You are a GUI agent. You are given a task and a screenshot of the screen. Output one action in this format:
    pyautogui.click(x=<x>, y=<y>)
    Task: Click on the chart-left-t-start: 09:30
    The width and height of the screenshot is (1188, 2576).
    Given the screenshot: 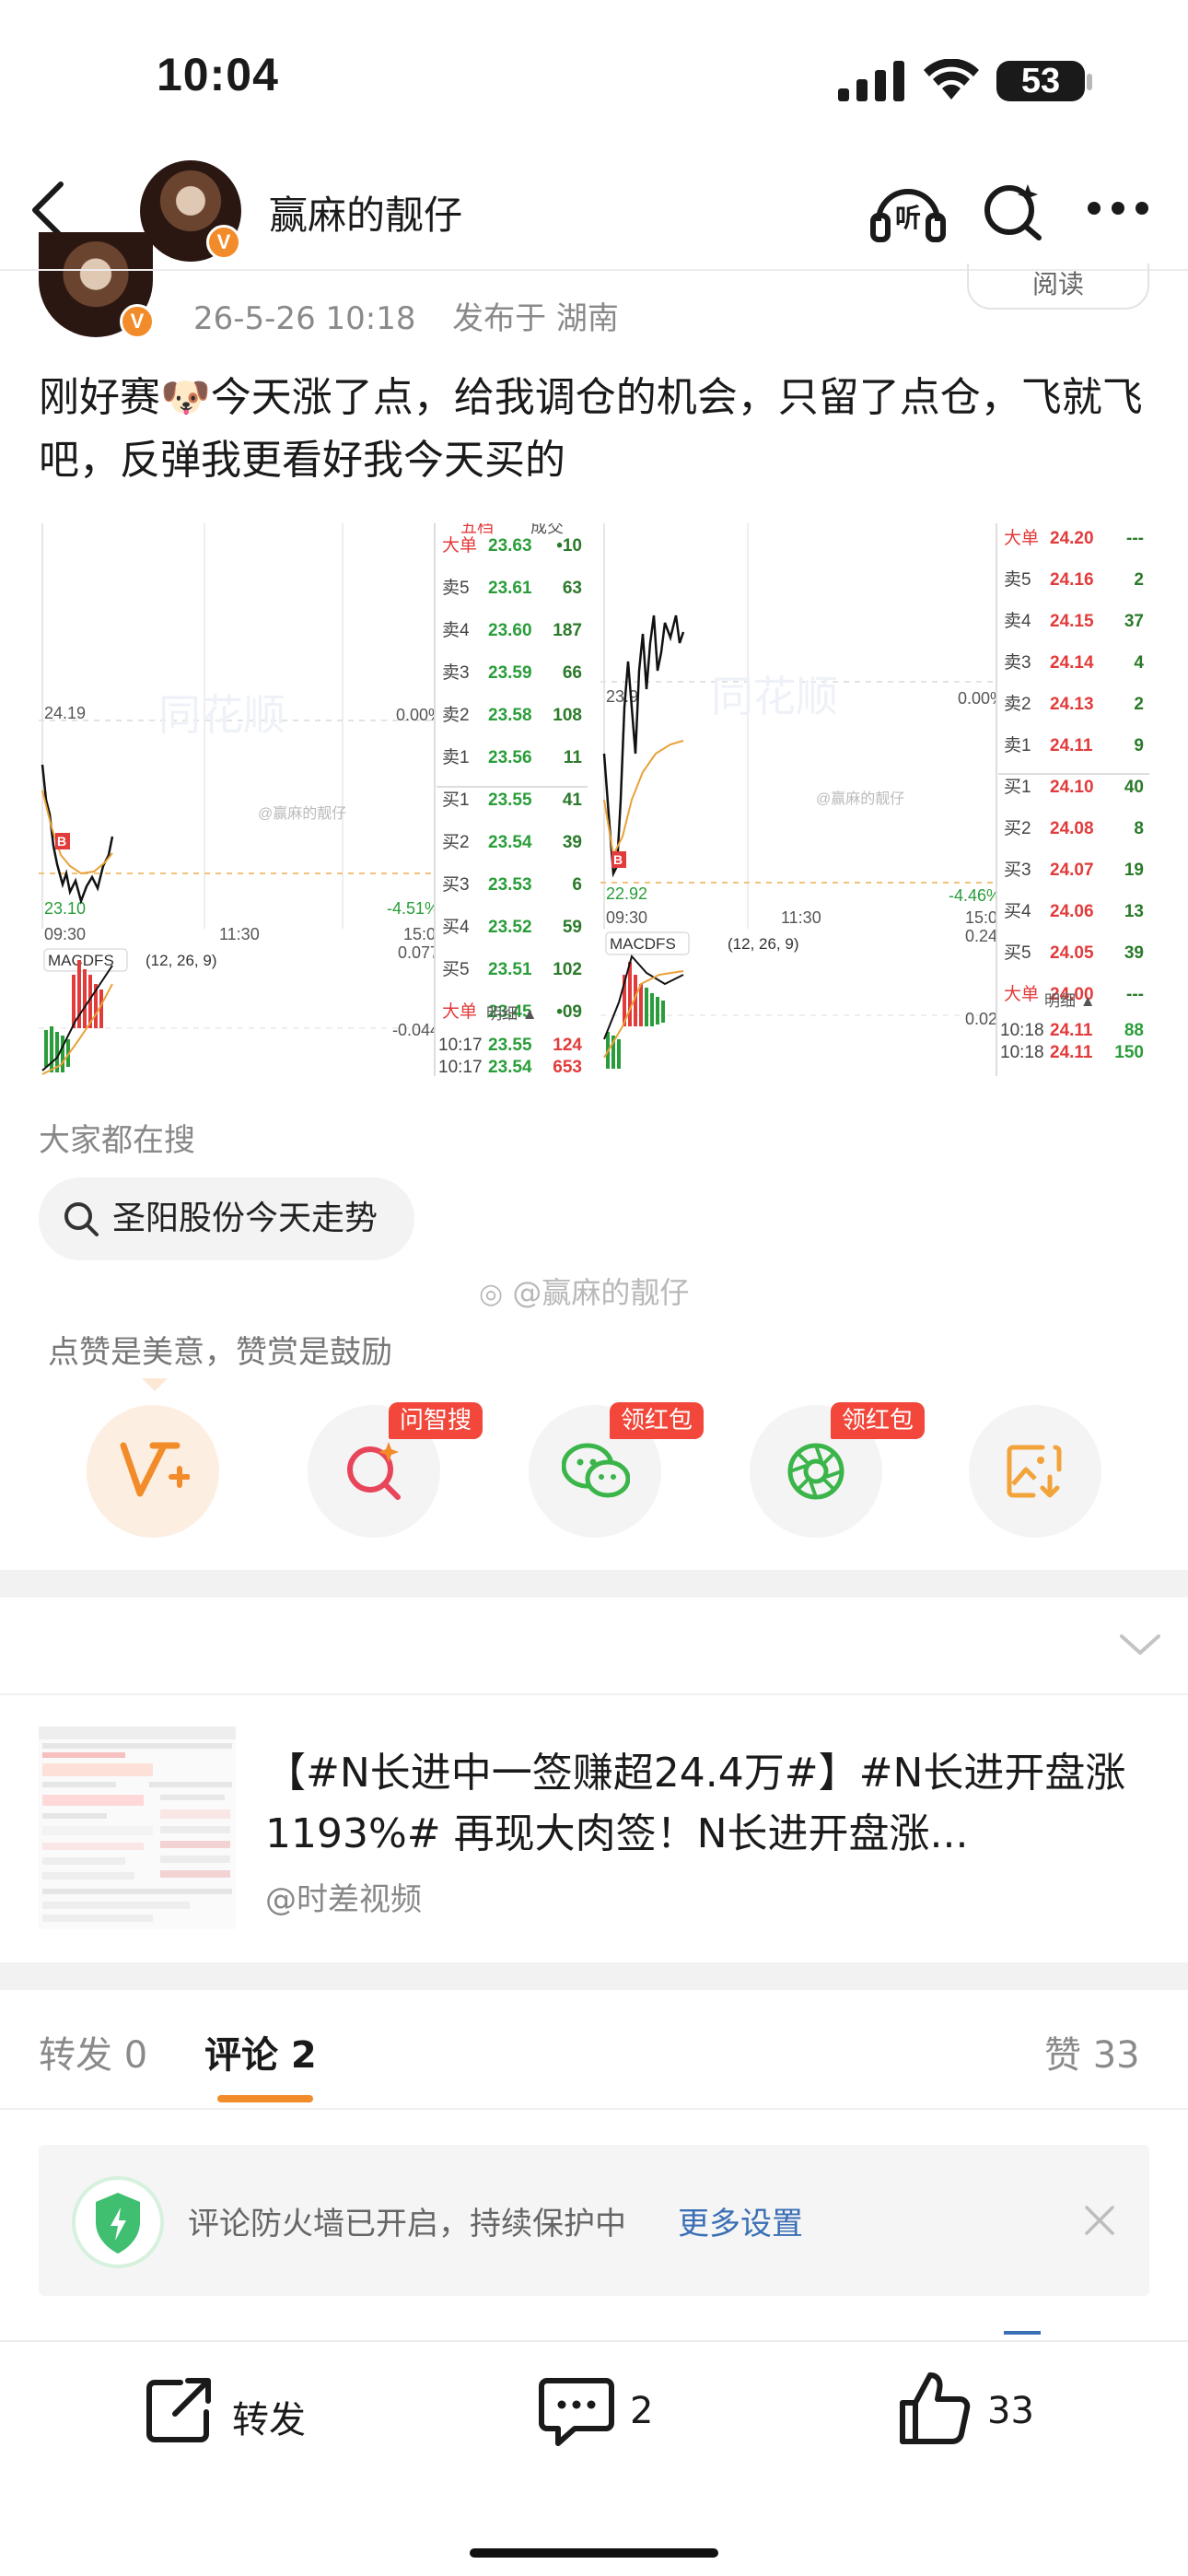 What is the action you would take?
    pyautogui.click(x=65, y=934)
    